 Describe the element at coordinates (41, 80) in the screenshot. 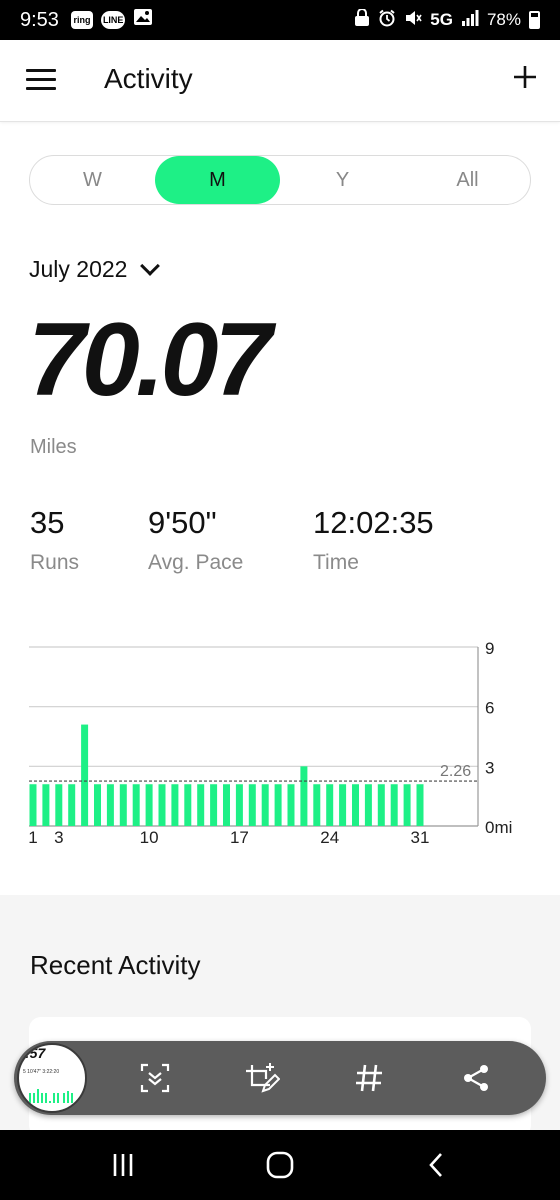

I see `menu-icon` at that location.